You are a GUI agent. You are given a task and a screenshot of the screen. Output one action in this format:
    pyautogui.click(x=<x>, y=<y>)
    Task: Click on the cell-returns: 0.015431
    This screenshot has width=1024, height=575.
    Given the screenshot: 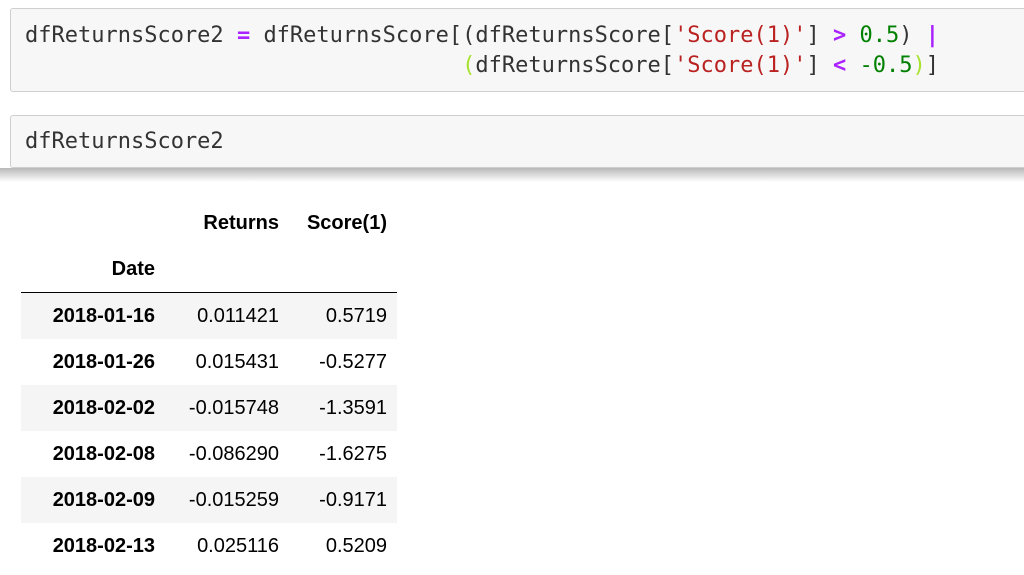 What is the action you would take?
    pyautogui.click(x=237, y=361)
    